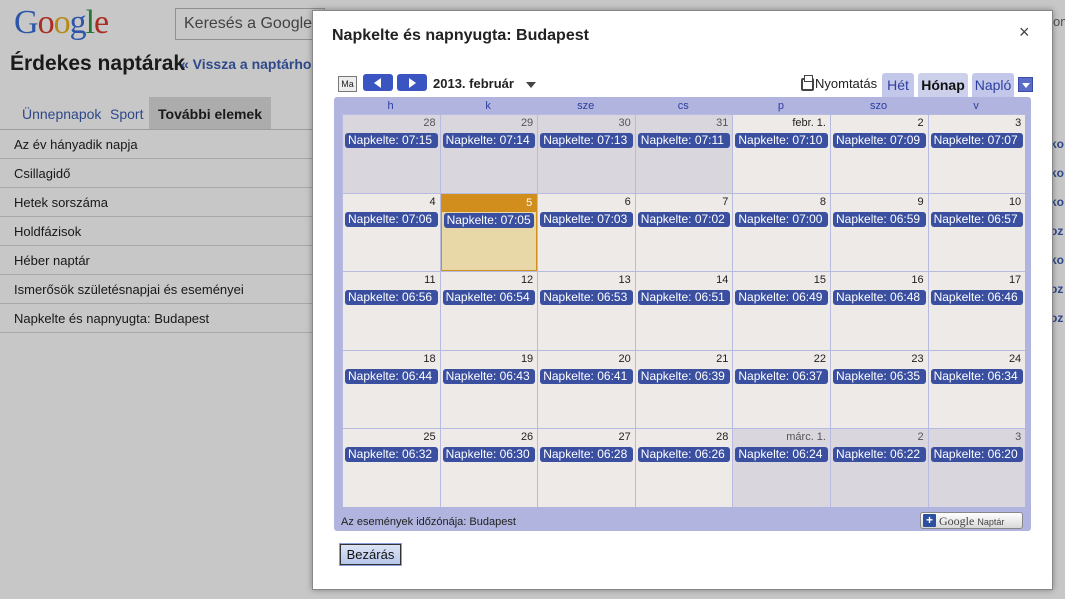 This screenshot has width=1065, height=599. What do you see at coordinates (1018, 437) in the screenshot?
I see `day-number: 3` at bounding box center [1018, 437].